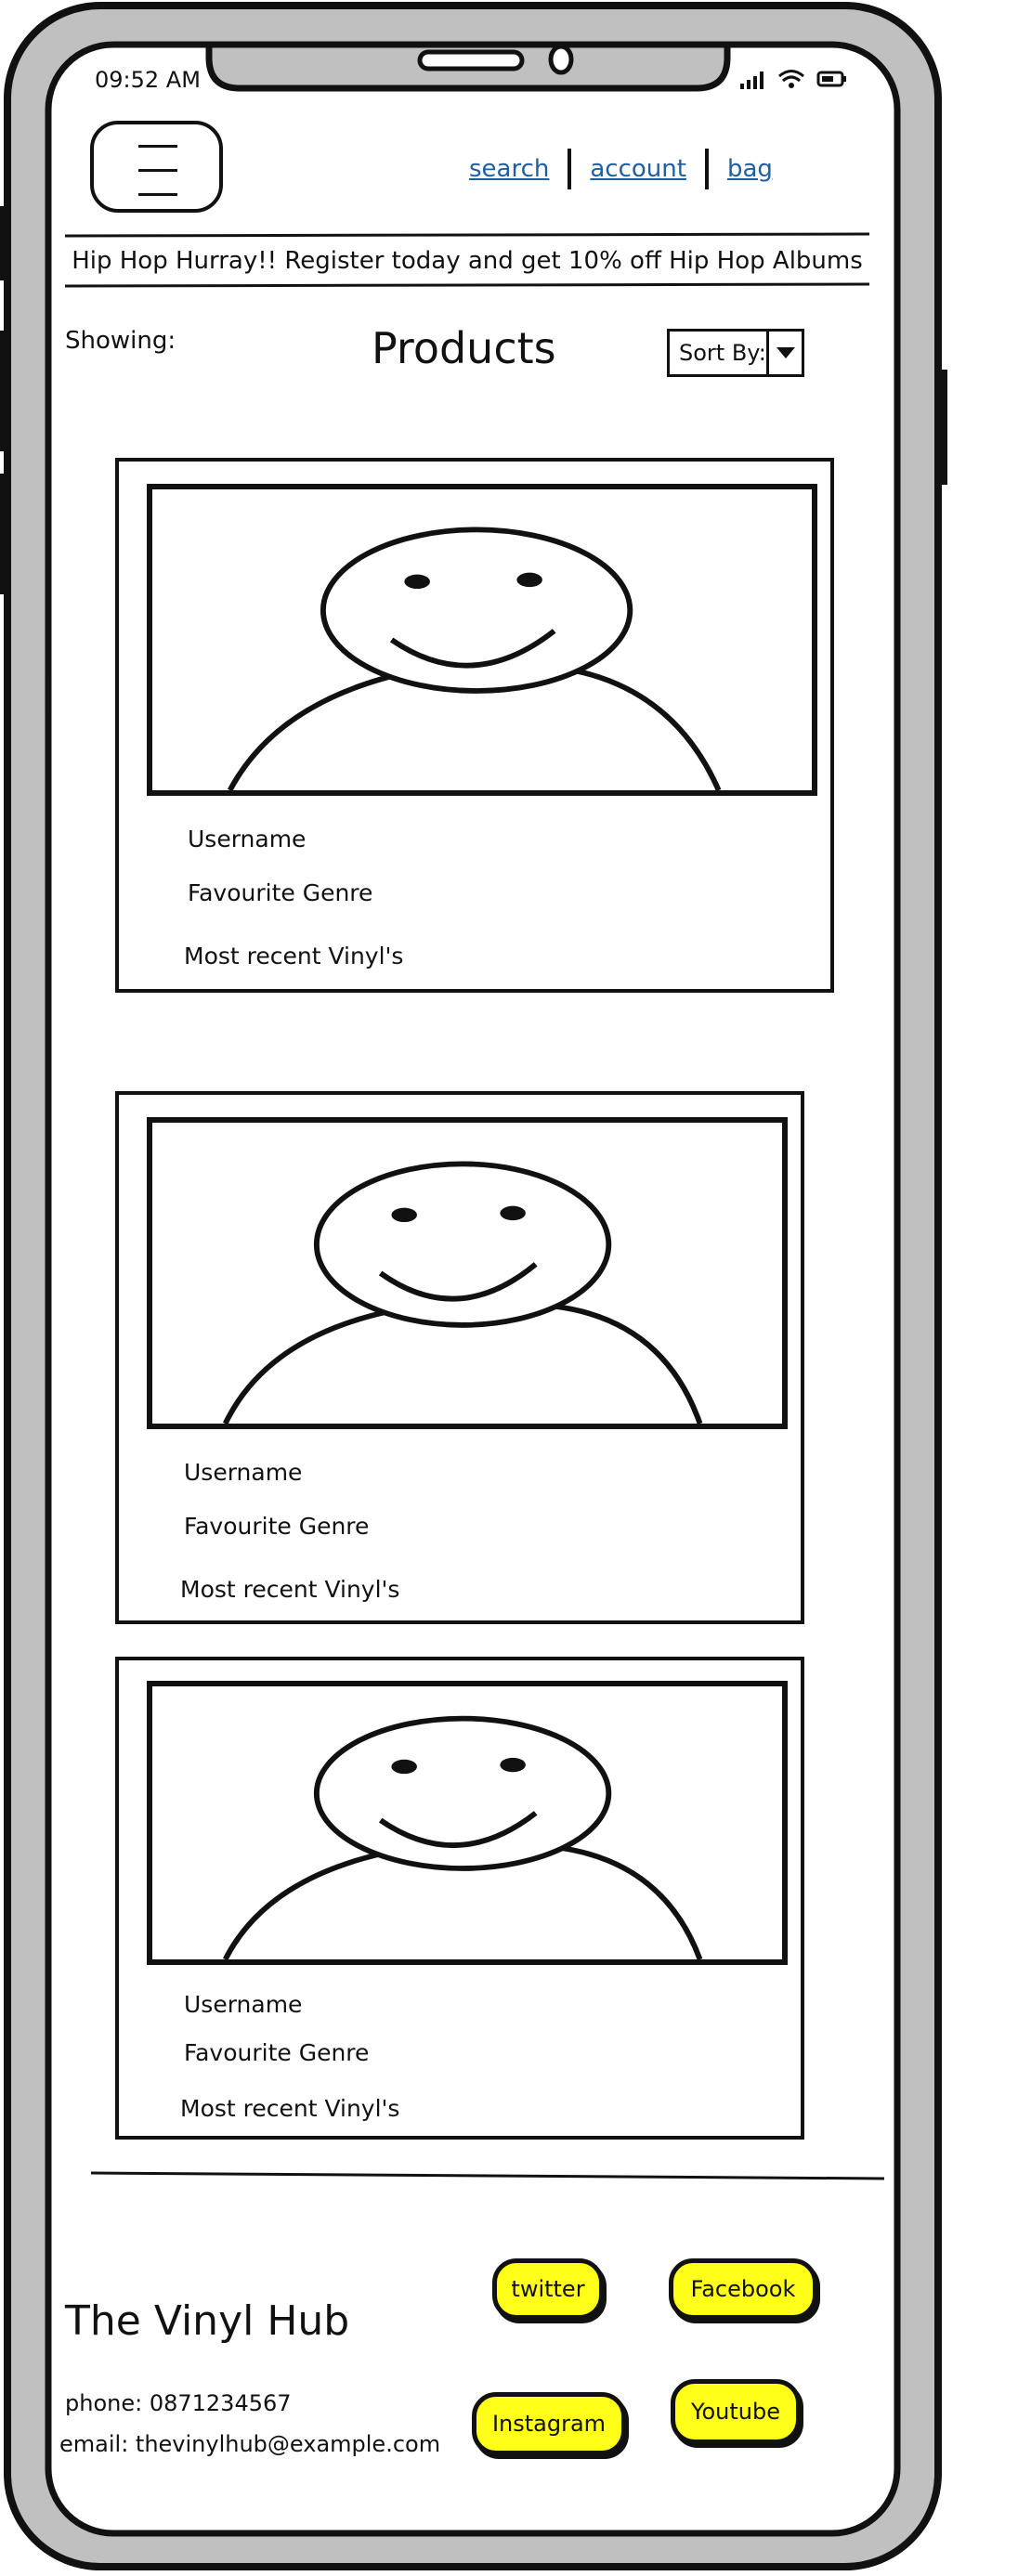 Image resolution: width=1031 pixels, height=2576 pixels. I want to click on sort-by-label: Sort By:, so click(722, 353).